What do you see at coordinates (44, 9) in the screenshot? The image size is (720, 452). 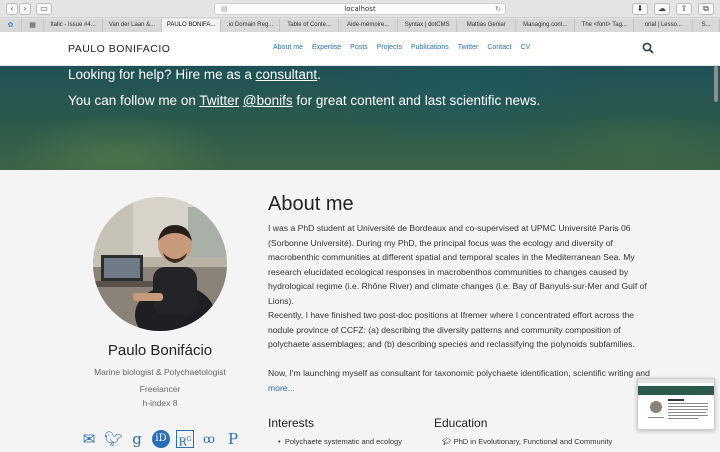 I see `sidebar-toggle-icon: ▭` at bounding box center [44, 9].